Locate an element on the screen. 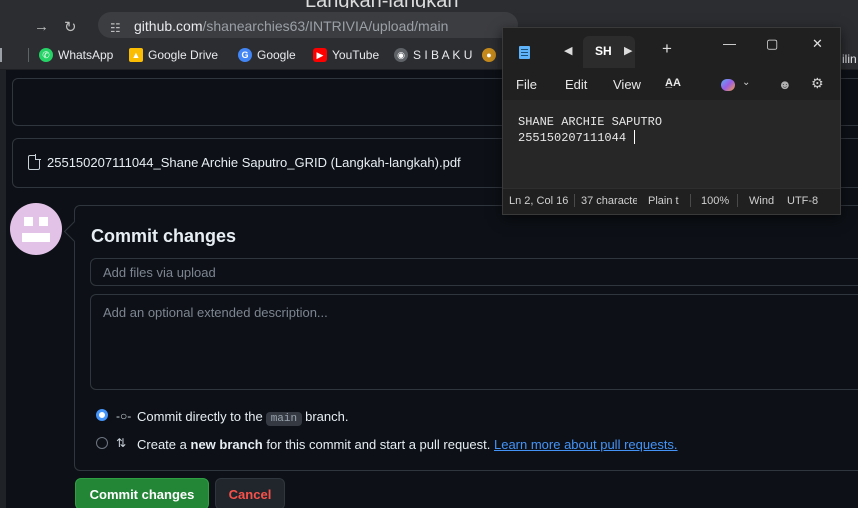 Image resolution: width=858 pixels, height=508 pixels. menu-view: View is located at coordinates (627, 84).